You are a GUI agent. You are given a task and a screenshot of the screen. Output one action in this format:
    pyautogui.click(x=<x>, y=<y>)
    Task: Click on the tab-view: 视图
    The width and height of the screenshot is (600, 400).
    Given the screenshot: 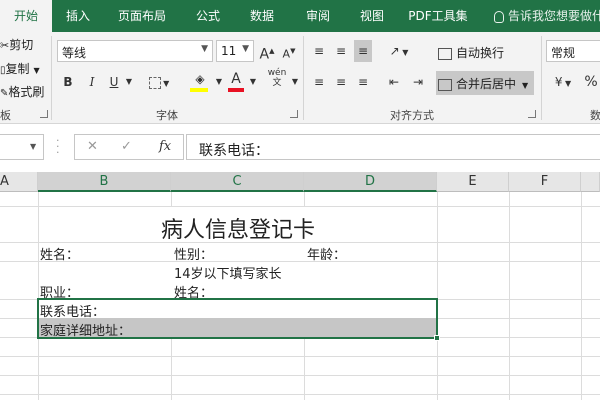 What is the action you would take?
    pyautogui.click(x=372, y=16)
    